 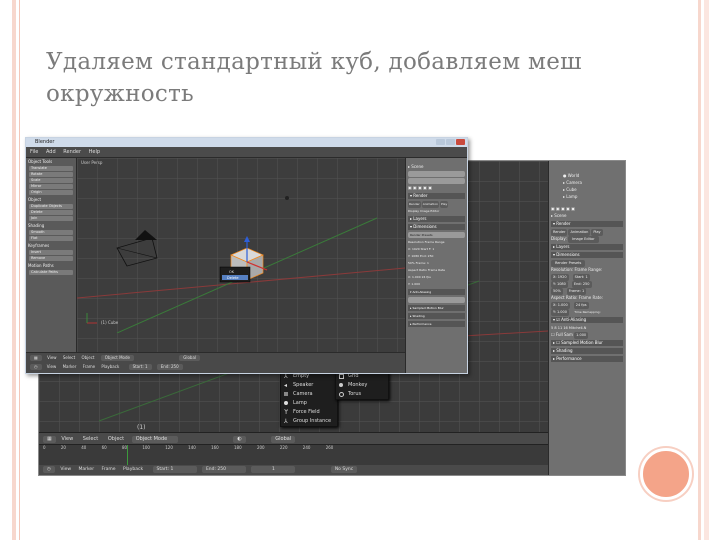 I want to click on front-aa-field, so click(x=436, y=300).